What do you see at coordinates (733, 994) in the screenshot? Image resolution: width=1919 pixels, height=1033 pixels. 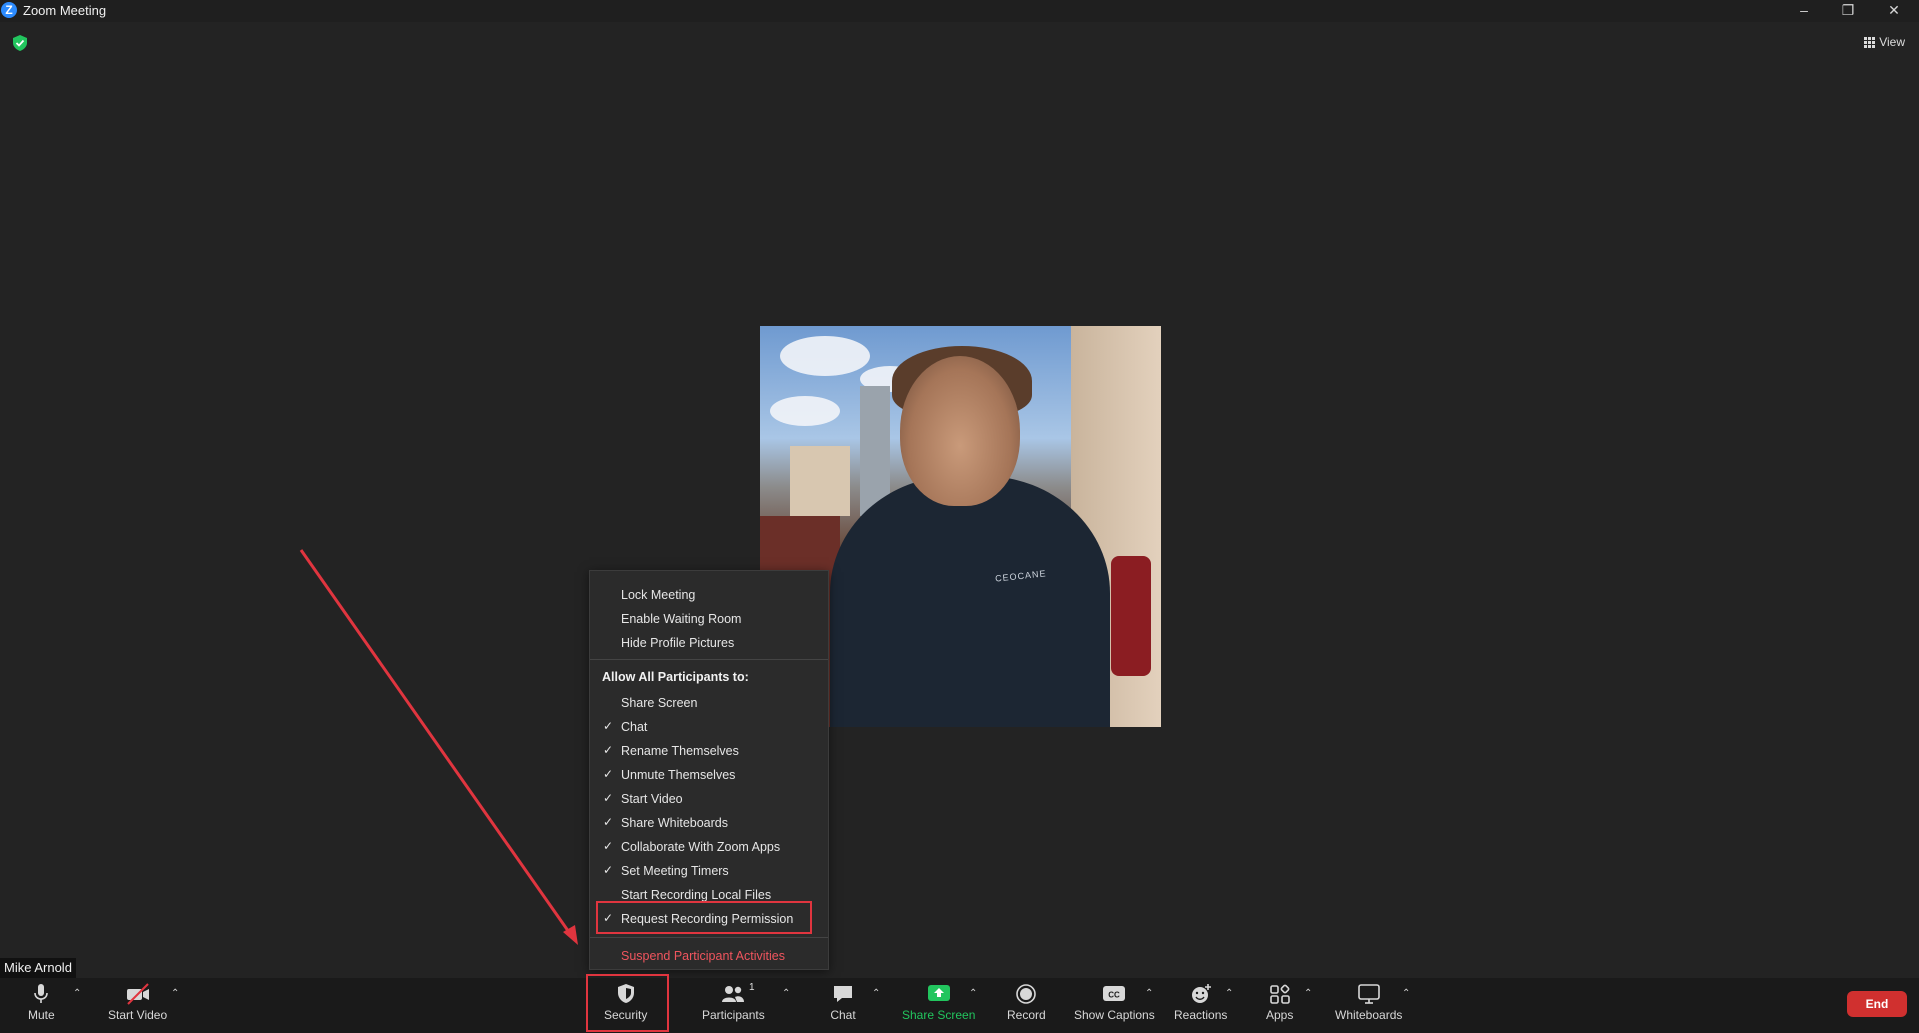 I see `participants-icon` at bounding box center [733, 994].